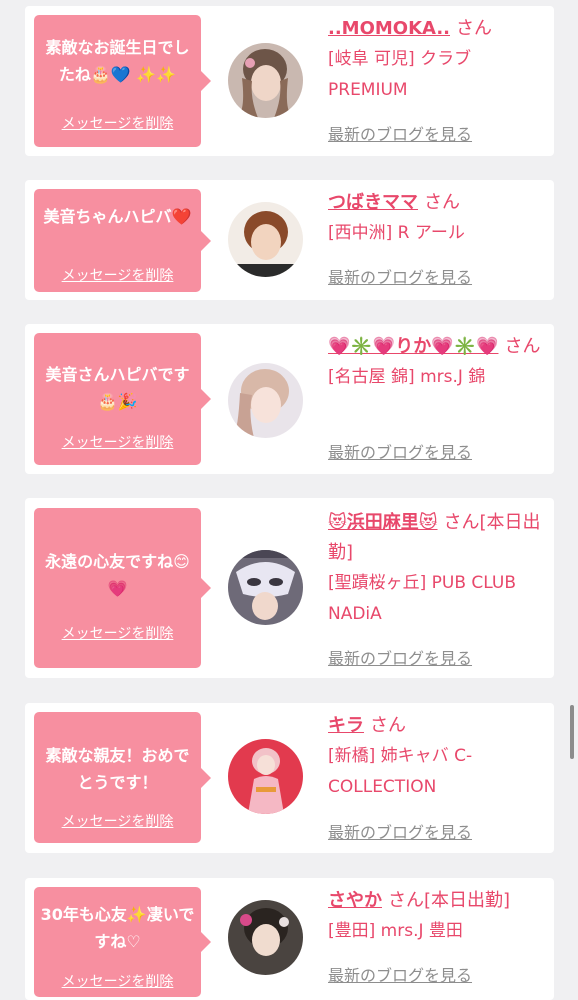 Image resolution: width=578 pixels, height=1000 pixels. I want to click on shop-info: [聖蹟桜ヶ丘] PUB CLUB NADiA, so click(422, 598).